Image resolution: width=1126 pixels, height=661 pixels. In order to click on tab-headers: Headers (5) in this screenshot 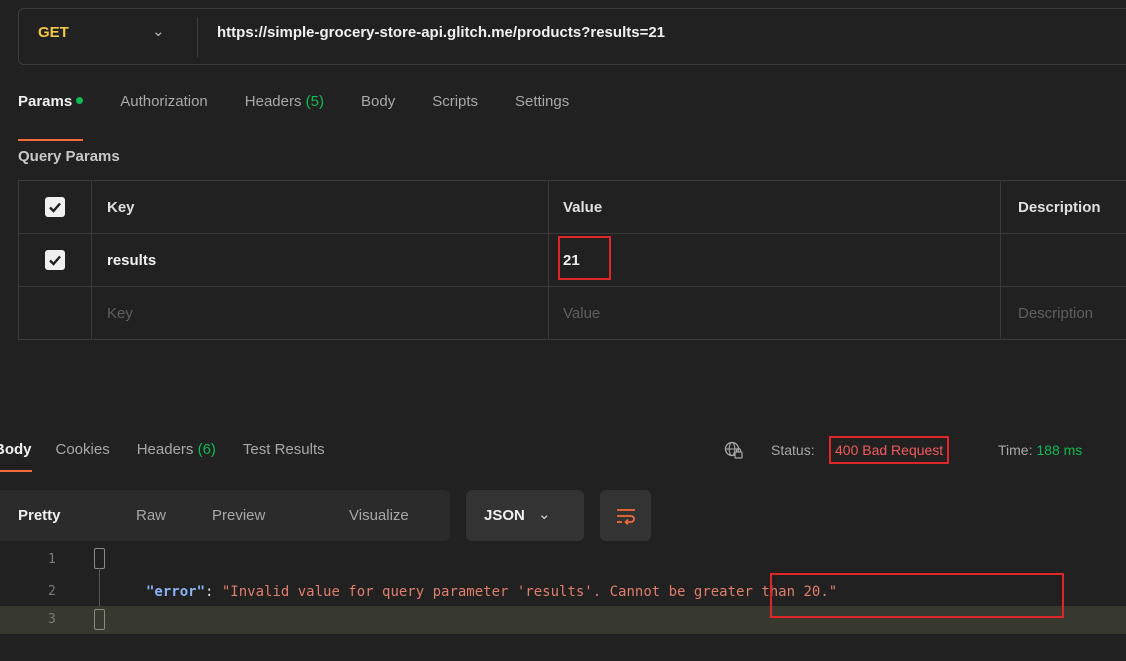, I will do `click(284, 111)`.